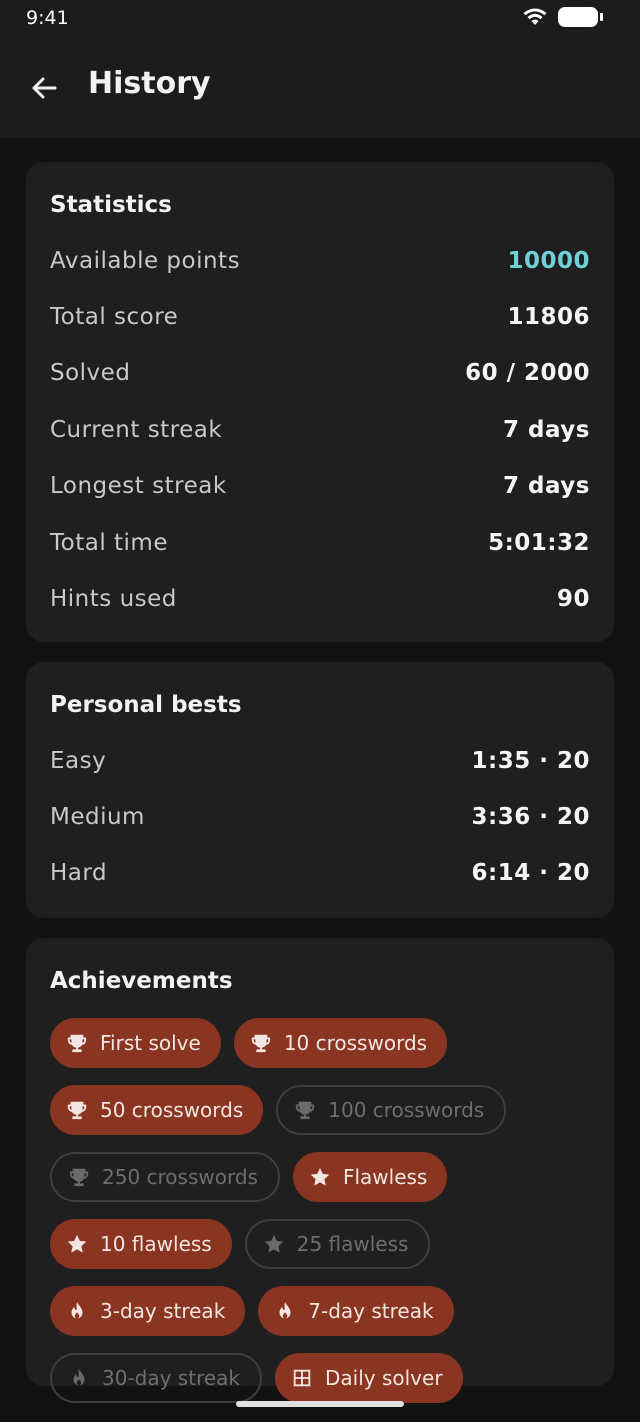  I want to click on battery-icon, so click(580, 17).